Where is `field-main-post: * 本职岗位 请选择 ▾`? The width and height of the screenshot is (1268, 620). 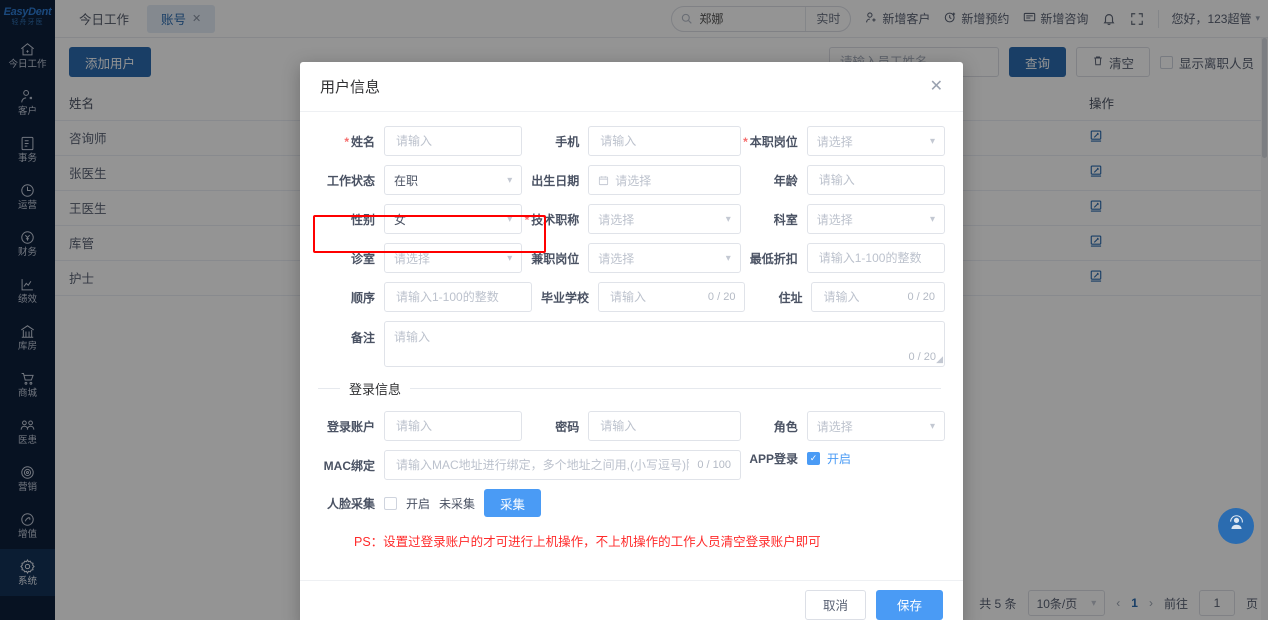 field-main-post: * 本职岗位 请选择 ▾ is located at coordinates (843, 141).